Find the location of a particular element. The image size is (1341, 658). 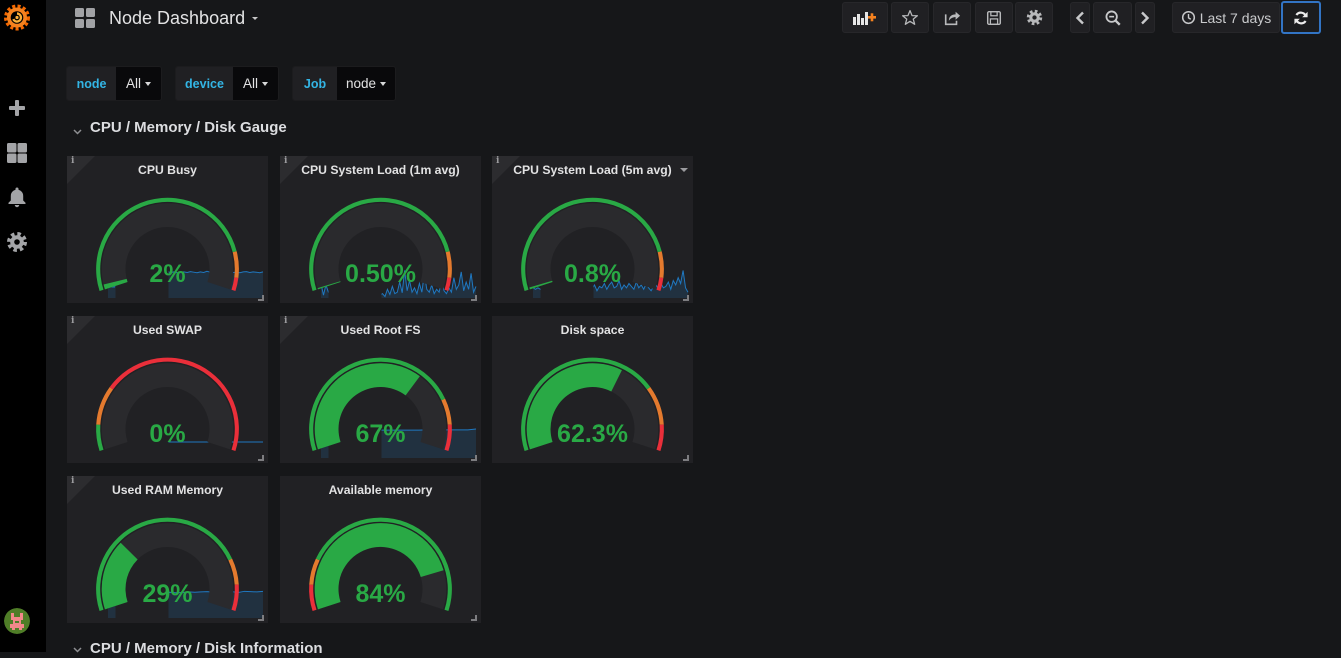

variable-value: node is located at coordinates (361, 83).